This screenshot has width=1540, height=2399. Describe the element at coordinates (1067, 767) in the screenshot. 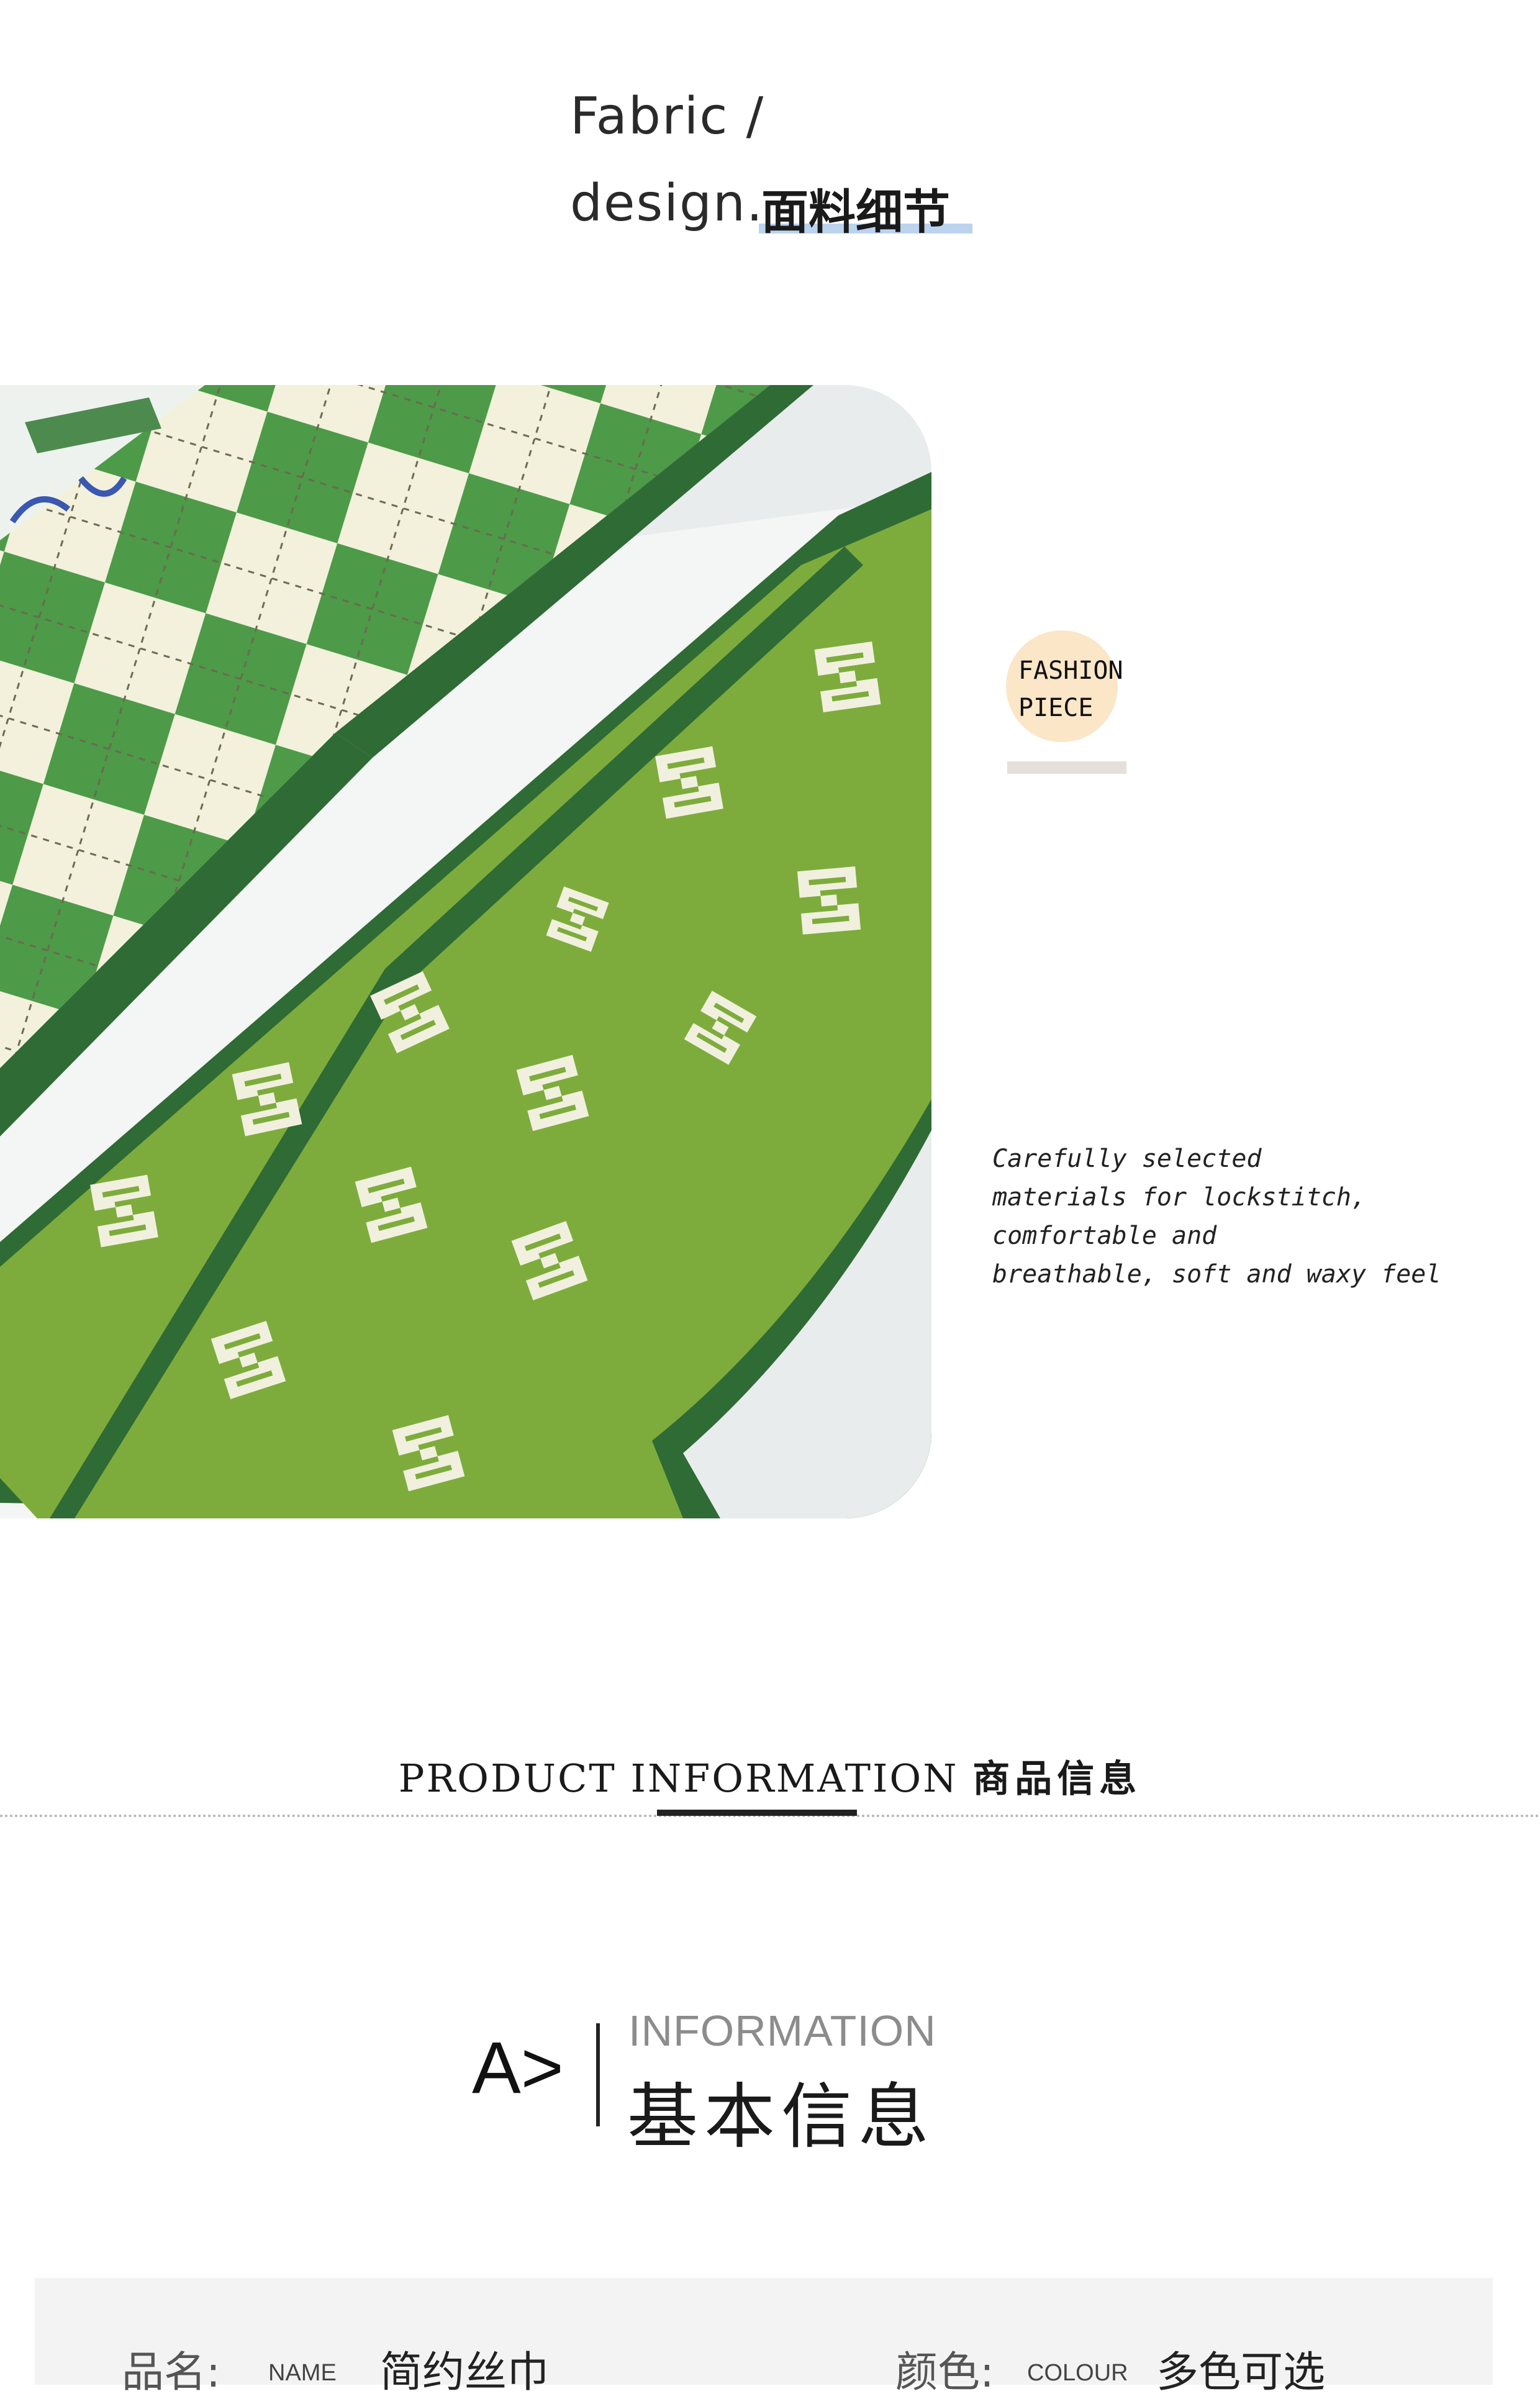

I see `fashion-badge-bar` at that location.